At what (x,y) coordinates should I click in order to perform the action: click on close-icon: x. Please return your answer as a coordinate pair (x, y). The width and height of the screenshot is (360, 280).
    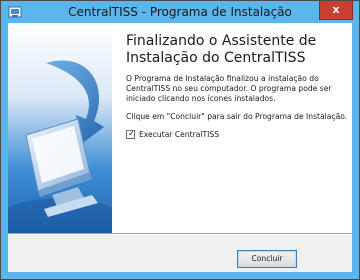
    Looking at the image, I should click on (336, 9).